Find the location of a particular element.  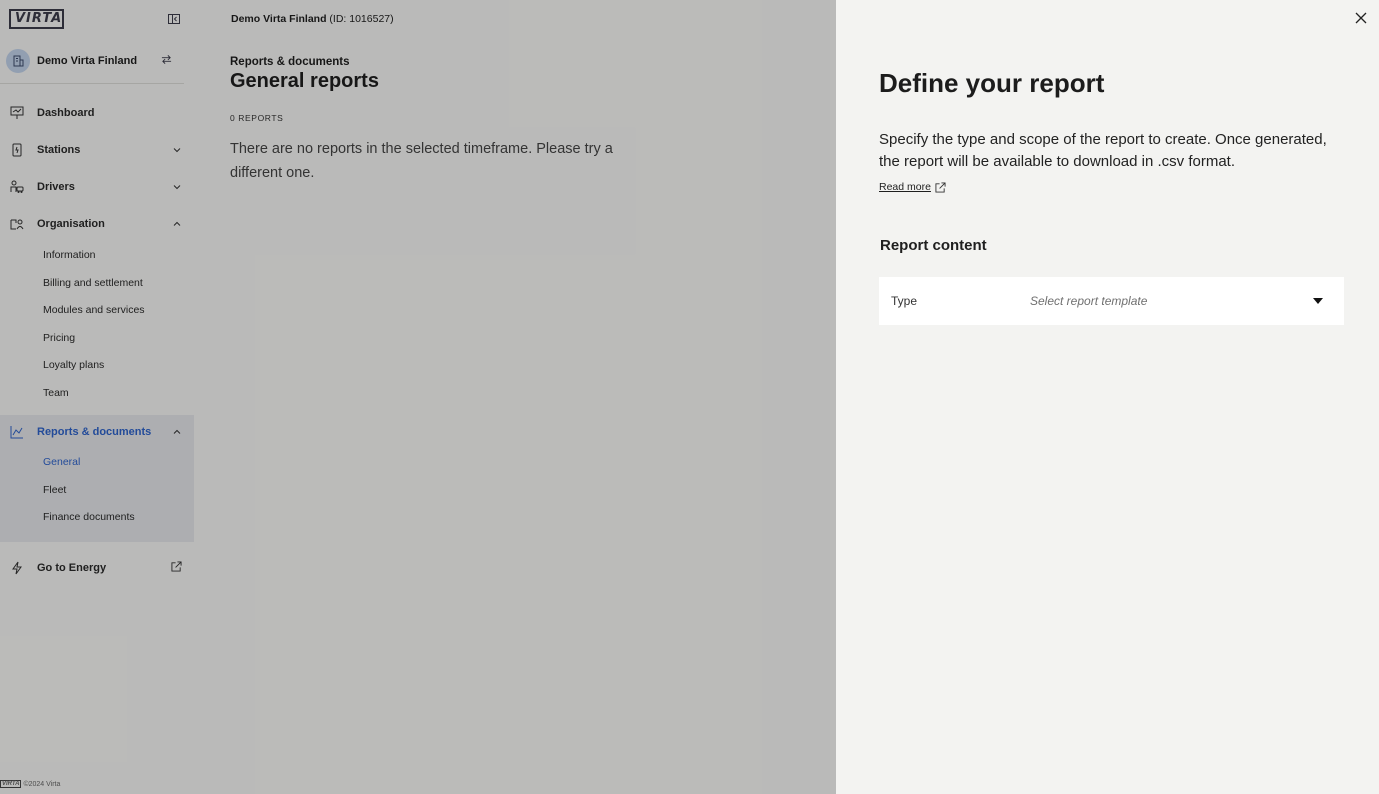

report-type-select: Type Select report template is located at coordinates (1111, 301).